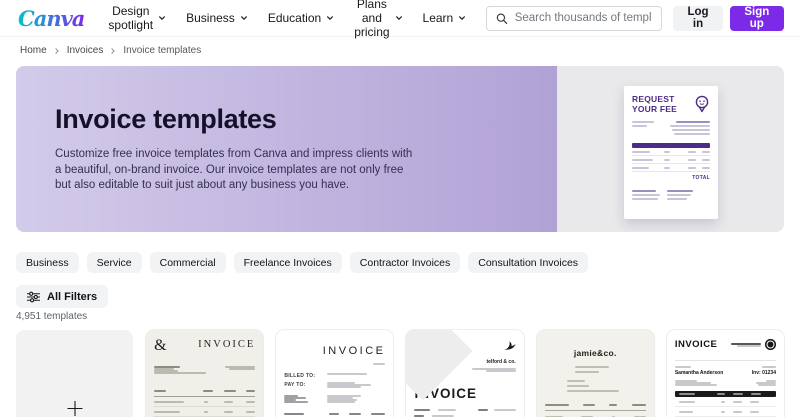  I want to click on invoice-preview-header: REQUEST YOUR FEE, so click(671, 104).